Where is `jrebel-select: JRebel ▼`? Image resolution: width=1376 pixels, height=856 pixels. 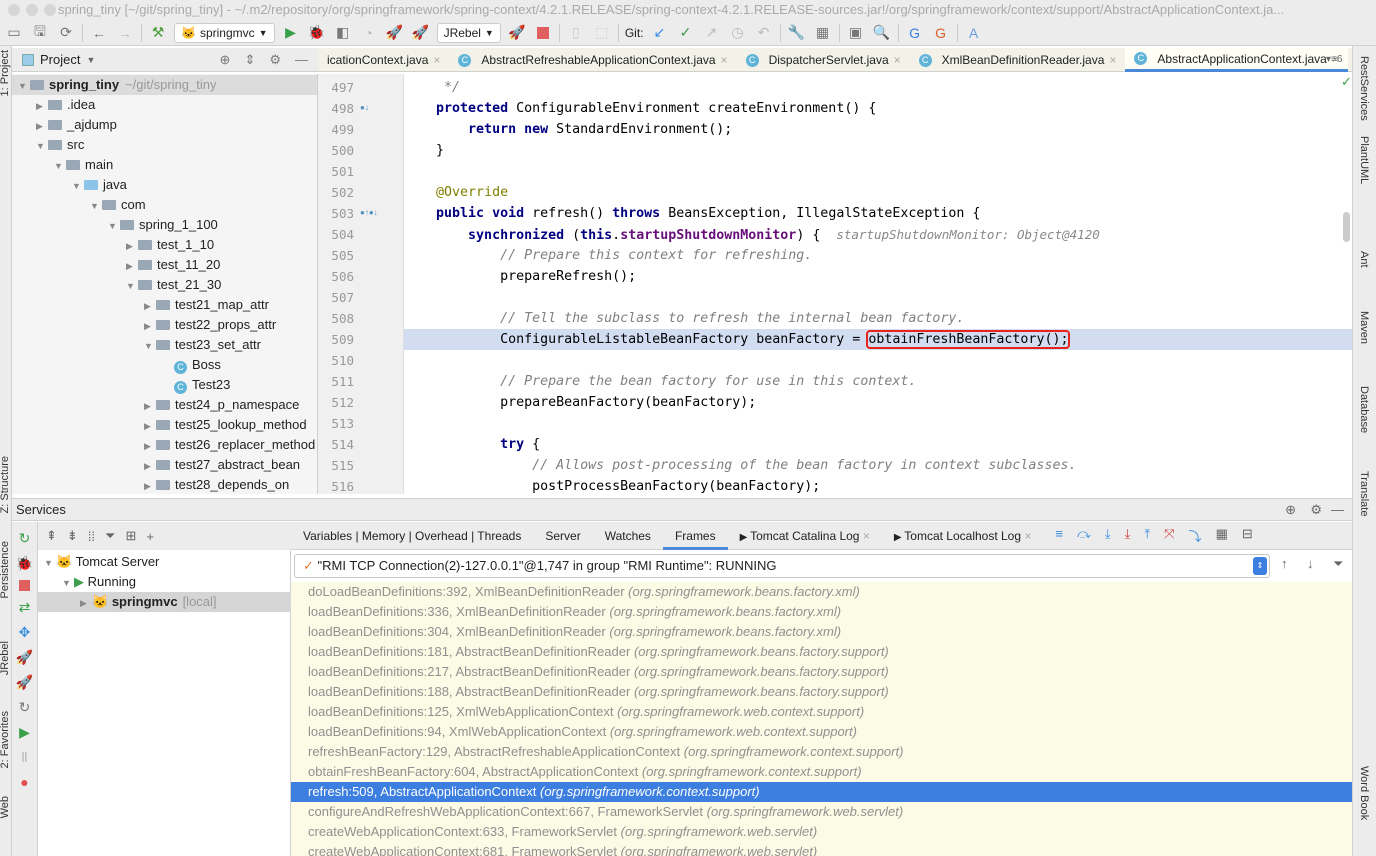
jrebel-select: JRebel ▼ is located at coordinates (468, 32).